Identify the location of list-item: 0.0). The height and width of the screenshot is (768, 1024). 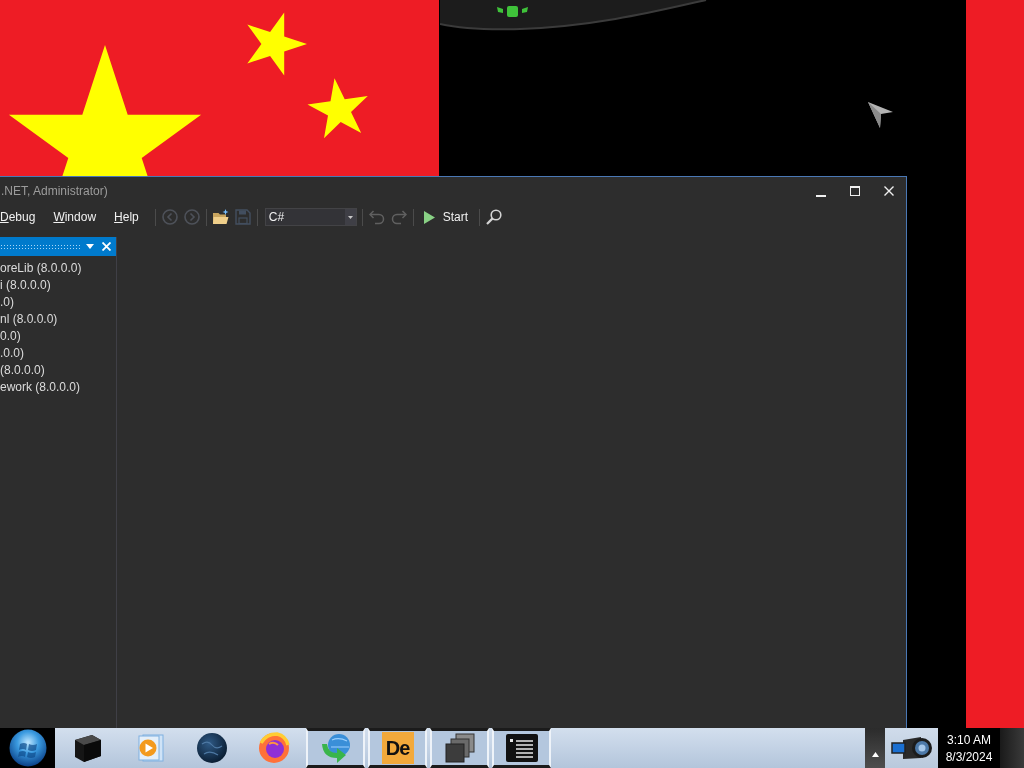
(58, 336).